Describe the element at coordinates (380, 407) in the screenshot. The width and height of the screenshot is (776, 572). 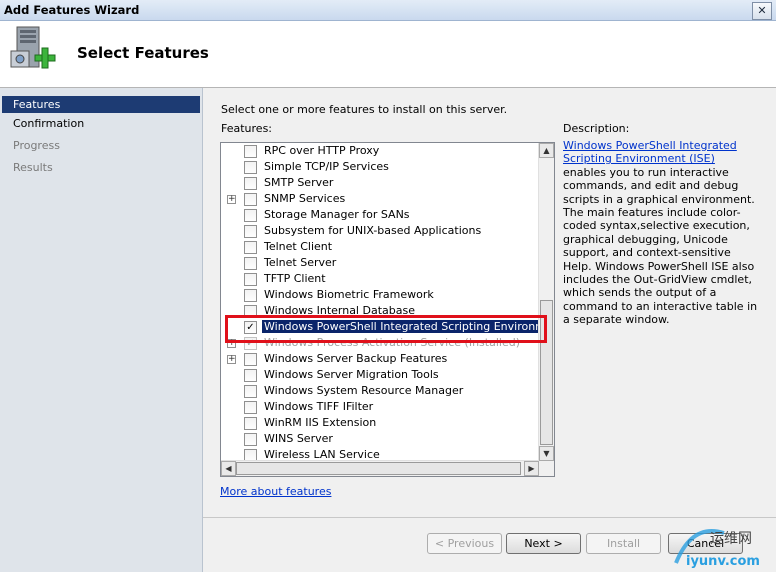
I see `feature-row: Windows TIFF IFilter` at that location.